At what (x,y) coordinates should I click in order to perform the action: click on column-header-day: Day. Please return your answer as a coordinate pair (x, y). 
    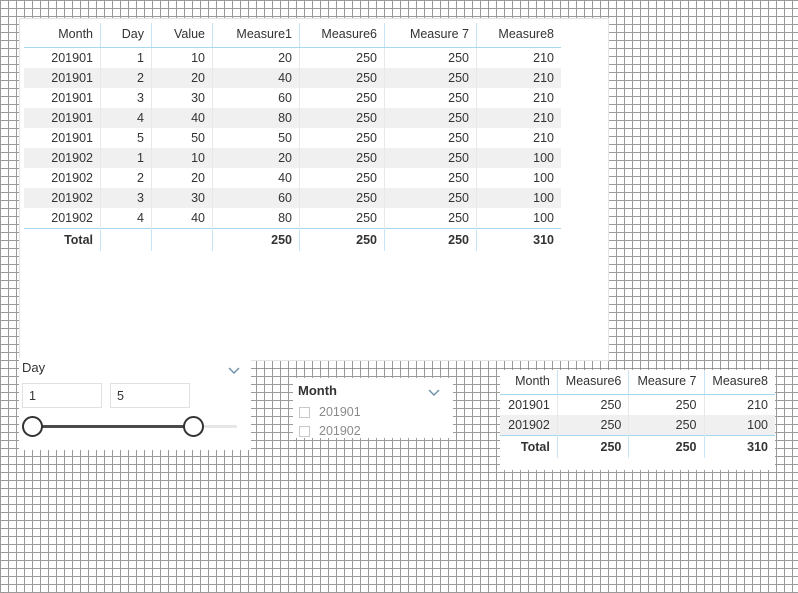
    Looking at the image, I should click on (126, 35).